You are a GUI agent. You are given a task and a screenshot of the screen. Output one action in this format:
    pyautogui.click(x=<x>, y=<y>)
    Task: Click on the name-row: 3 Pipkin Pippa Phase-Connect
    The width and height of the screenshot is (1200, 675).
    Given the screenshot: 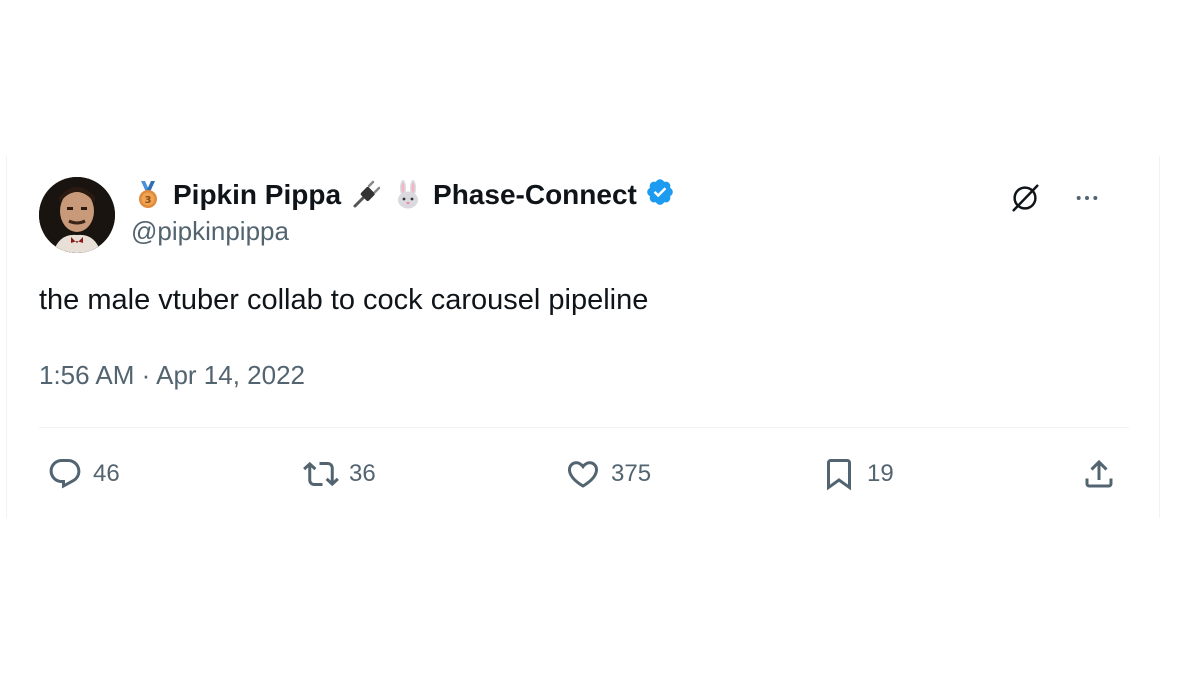 What is the action you would take?
    pyautogui.click(x=403, y=195)
    